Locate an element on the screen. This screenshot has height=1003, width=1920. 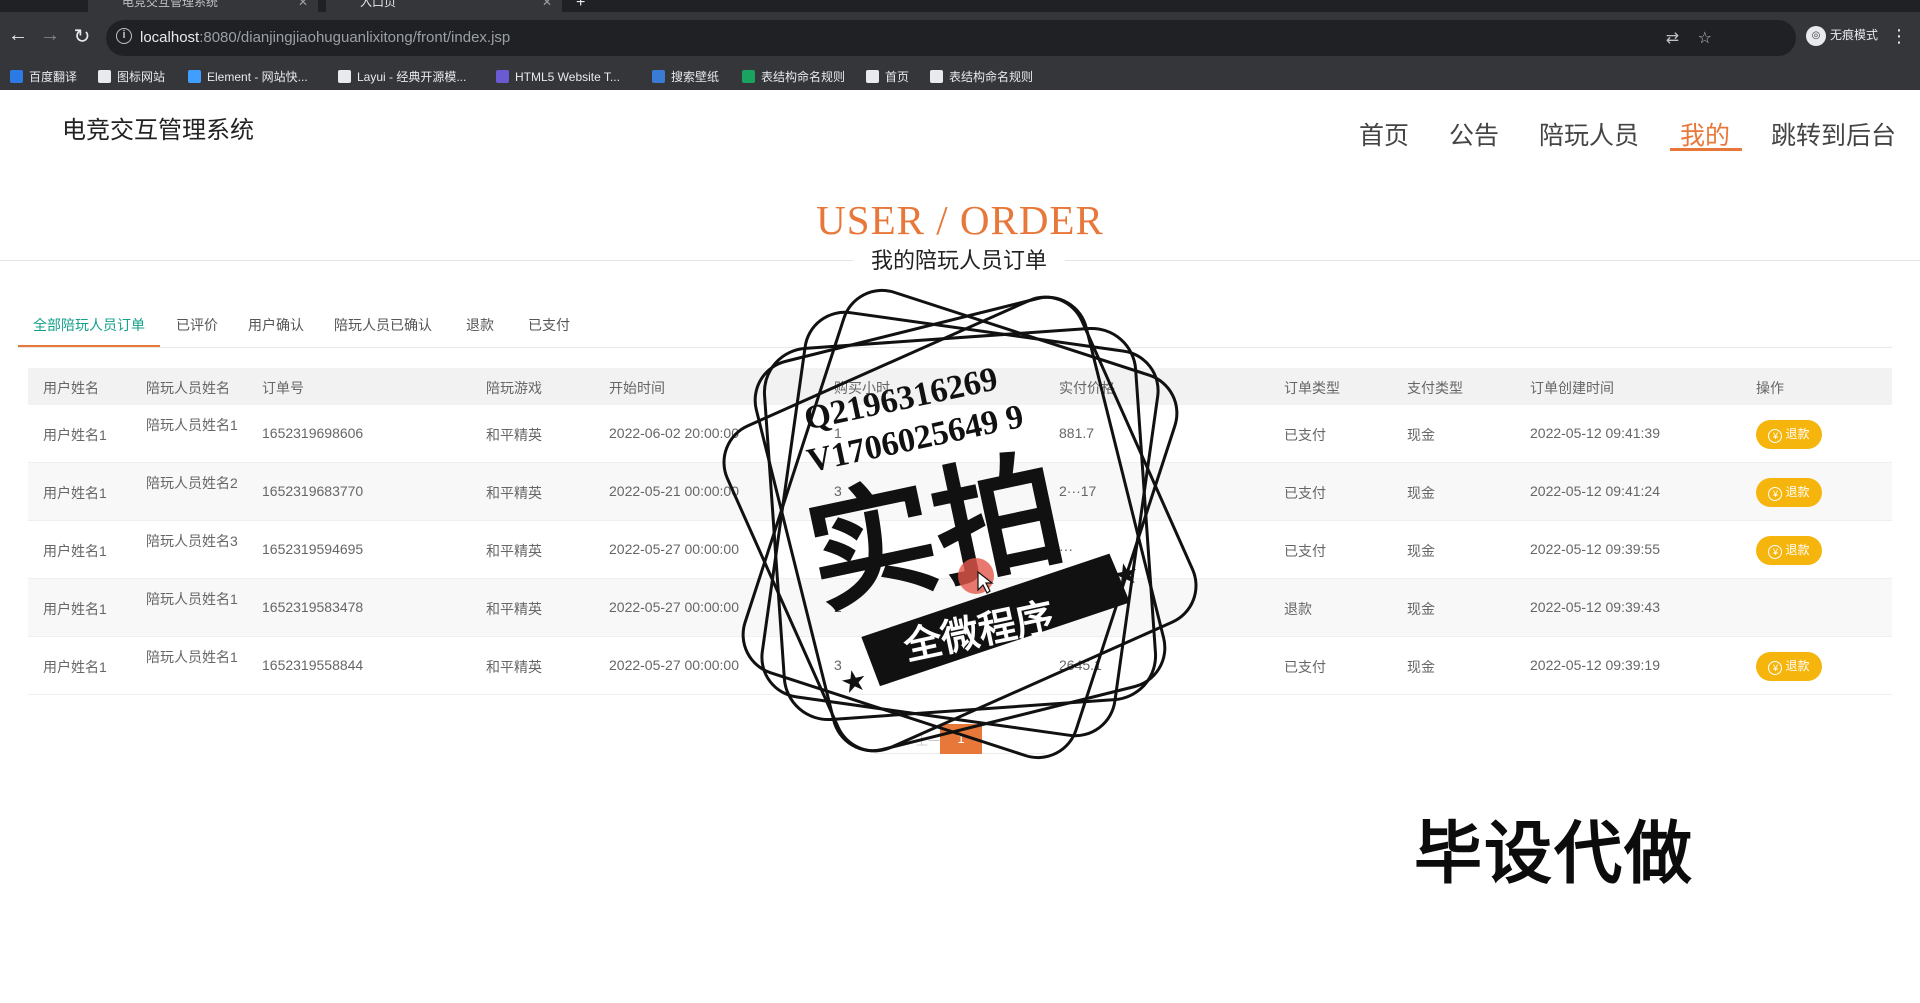
reload-icon: ↻ is located at coordinates (82, 36).